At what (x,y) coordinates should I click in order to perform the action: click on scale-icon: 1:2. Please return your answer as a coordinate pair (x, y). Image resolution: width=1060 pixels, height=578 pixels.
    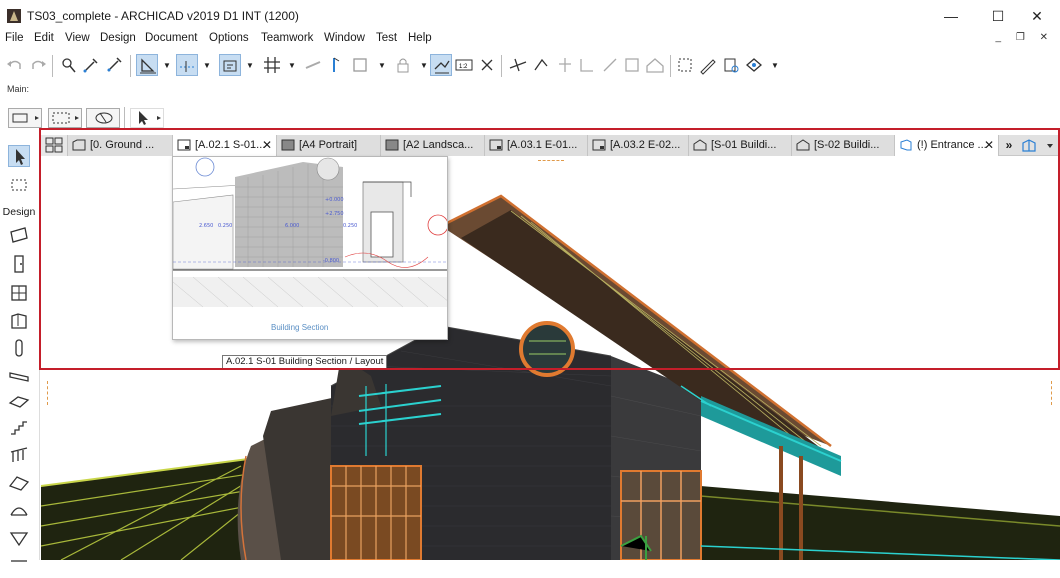
    Looking at the image, I should click on (464, 65).